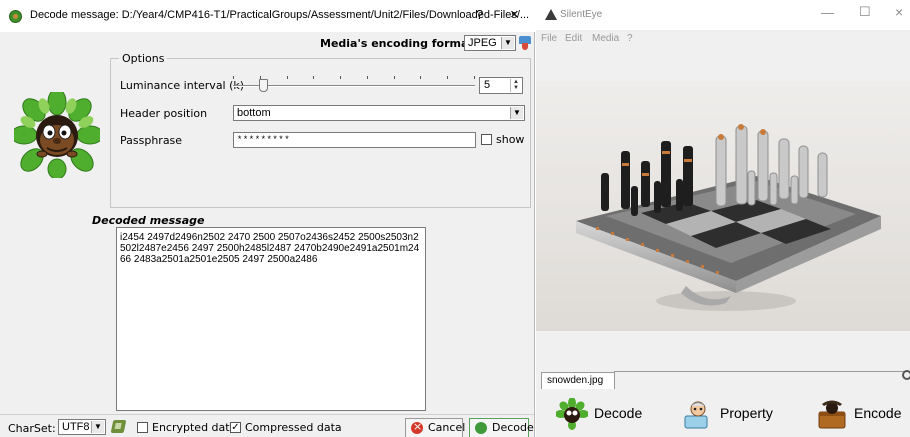 Image resolution: width=910 pixels, height=437 pixels. I want to click on header-position-label: Header position, so click(164, 113).